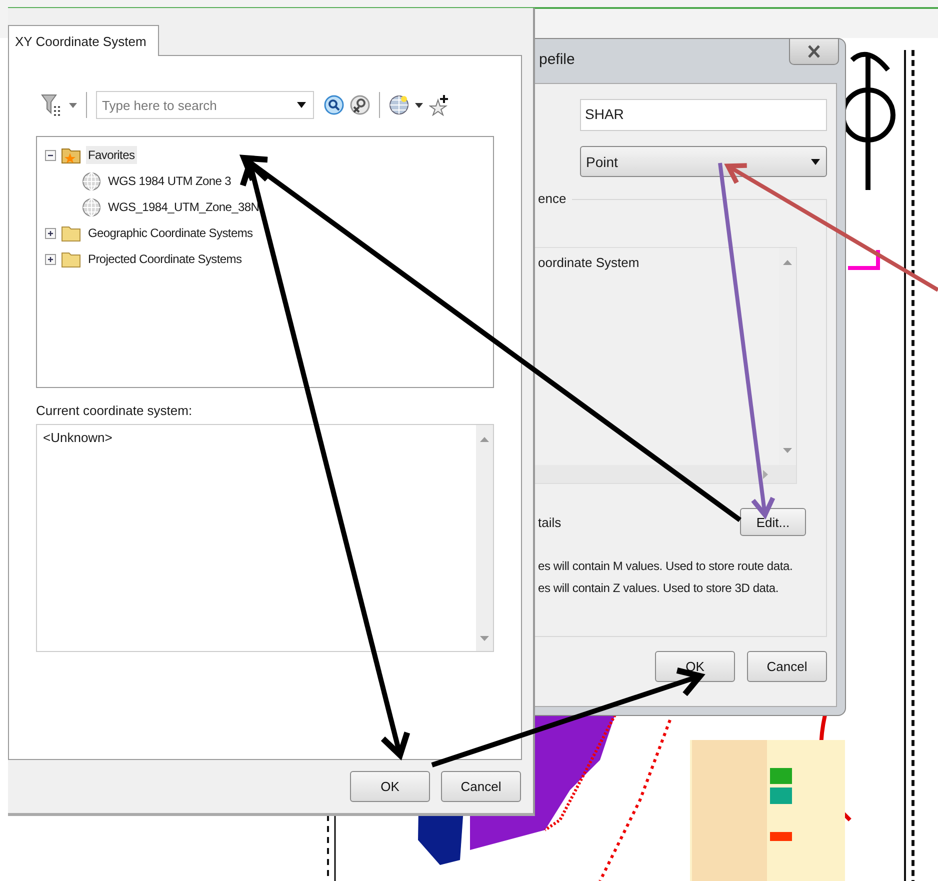  I want to click on close-button, so click(814, 52).